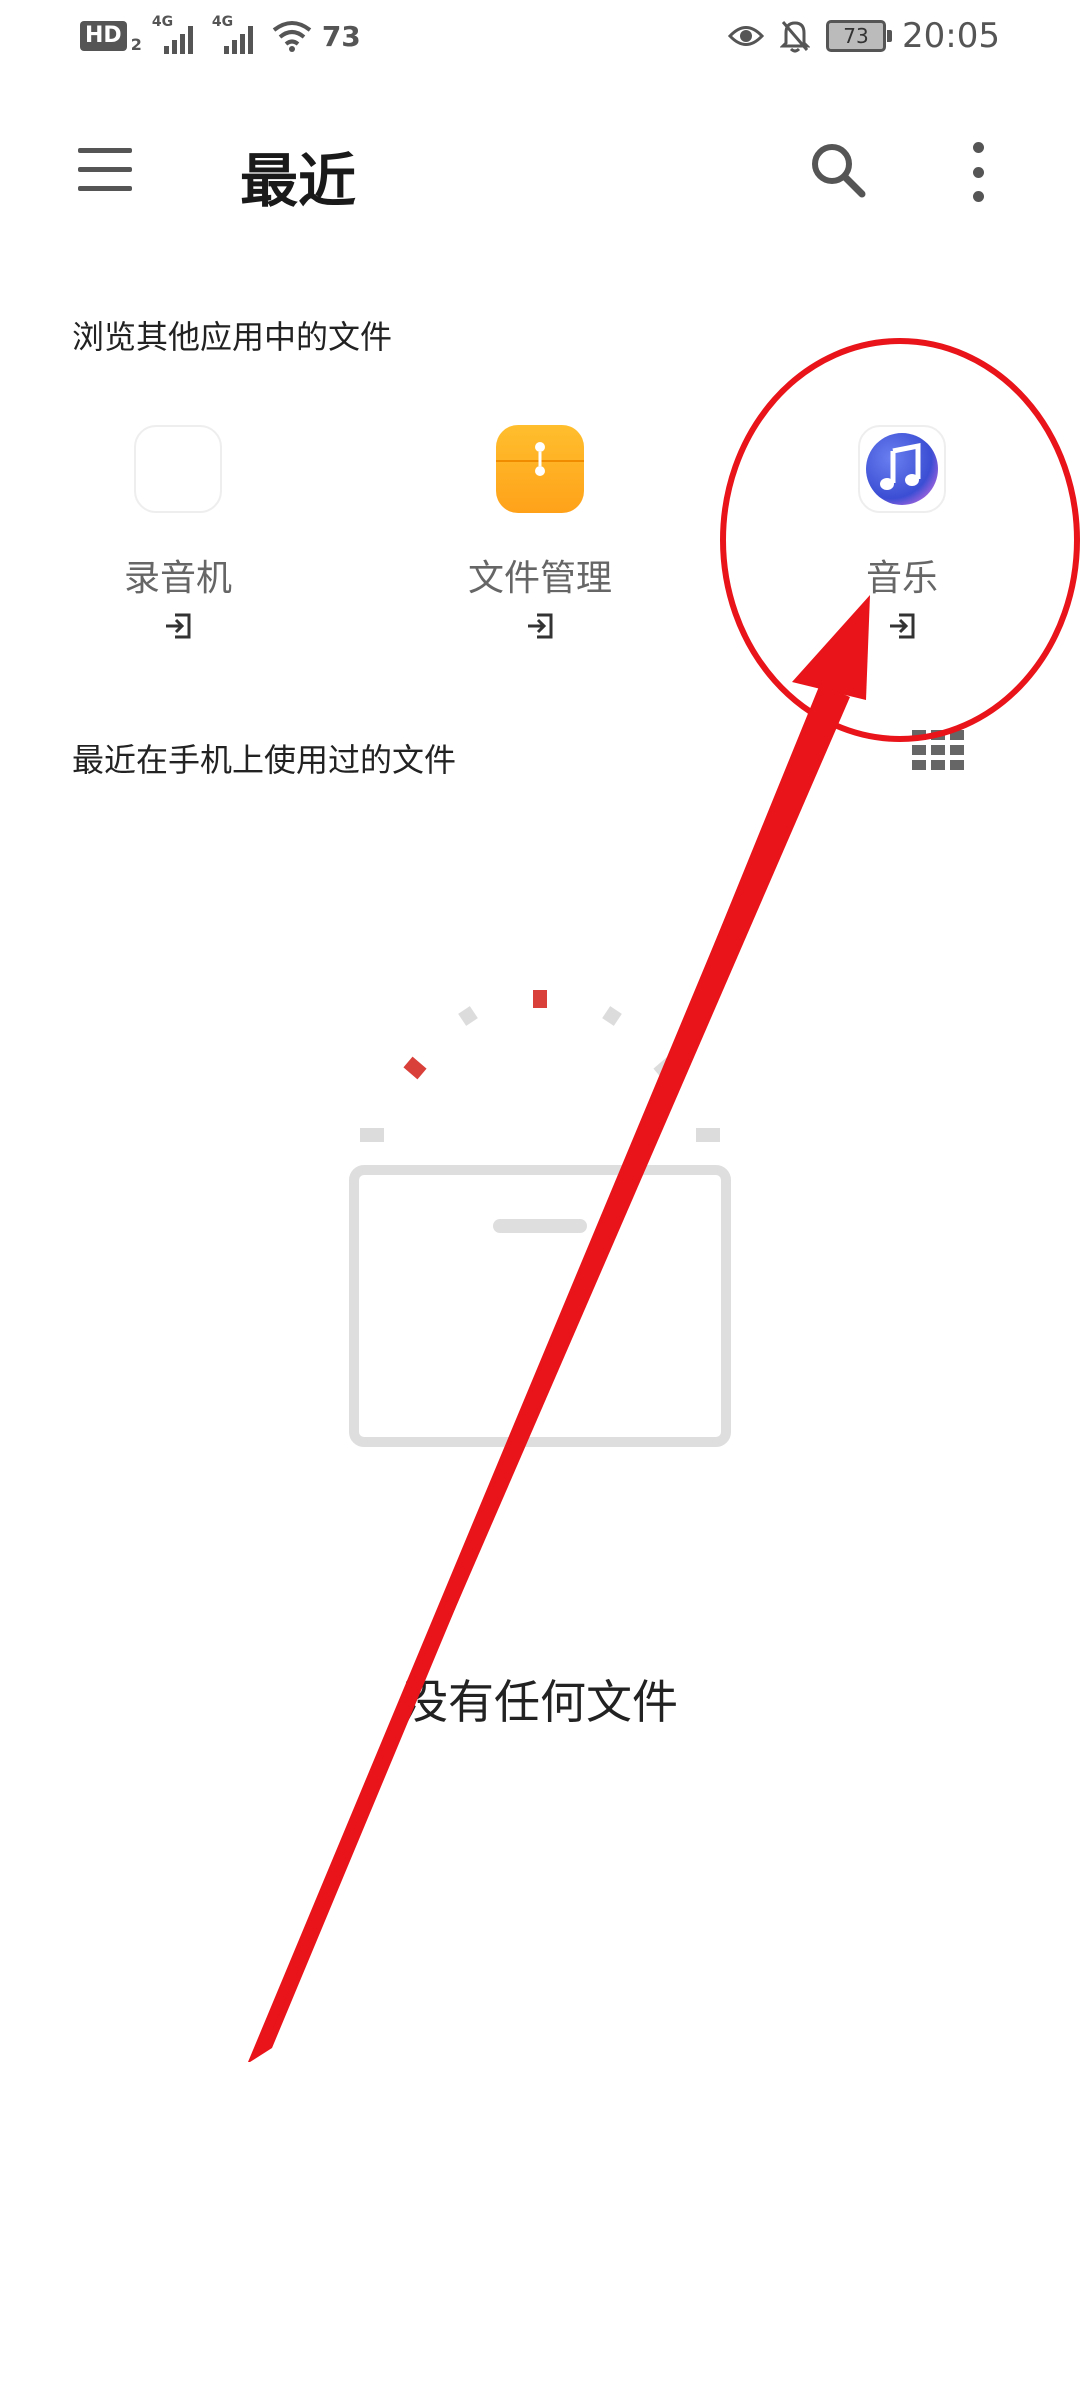 The image size is (1080, 2400). Describe the element at coordinates (795, 37) in the screenshot. I see `bell-muted-icon` at that location.